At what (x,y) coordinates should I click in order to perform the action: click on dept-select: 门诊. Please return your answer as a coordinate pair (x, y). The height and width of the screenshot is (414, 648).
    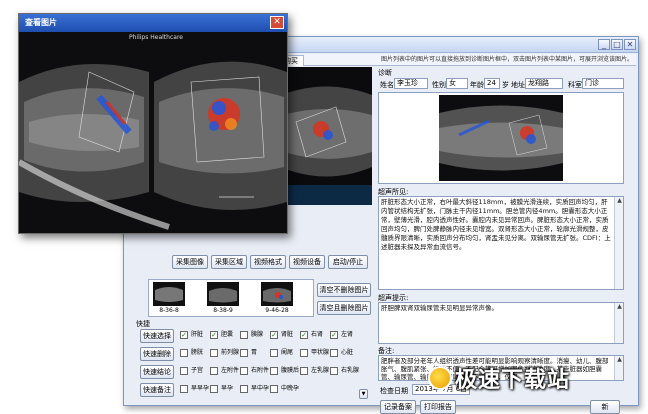
    Looking at the image, I should click on (603, 83).